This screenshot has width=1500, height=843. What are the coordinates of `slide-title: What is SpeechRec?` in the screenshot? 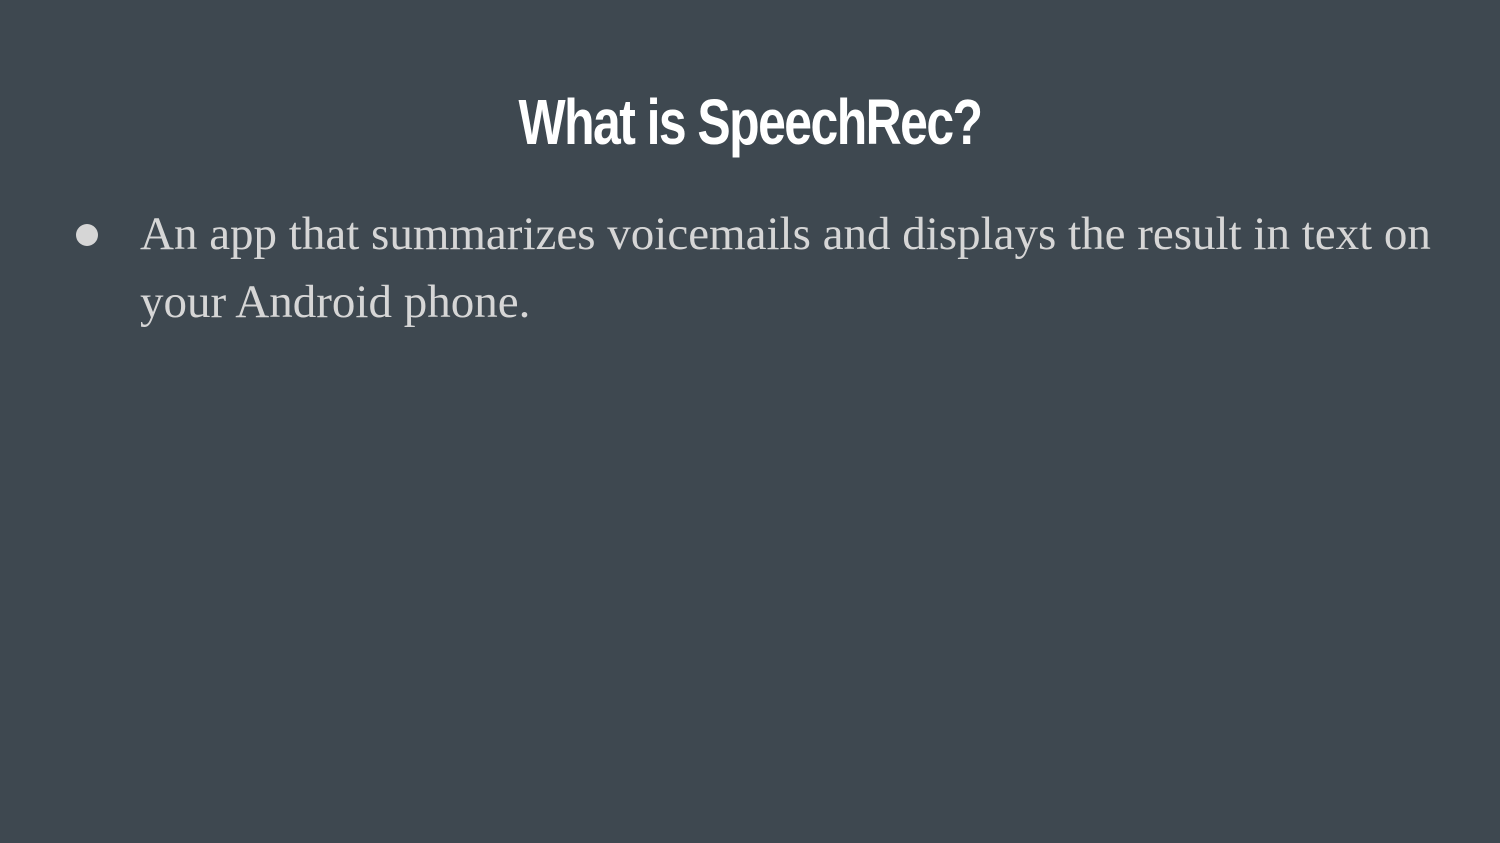 It's located at (750, 122).